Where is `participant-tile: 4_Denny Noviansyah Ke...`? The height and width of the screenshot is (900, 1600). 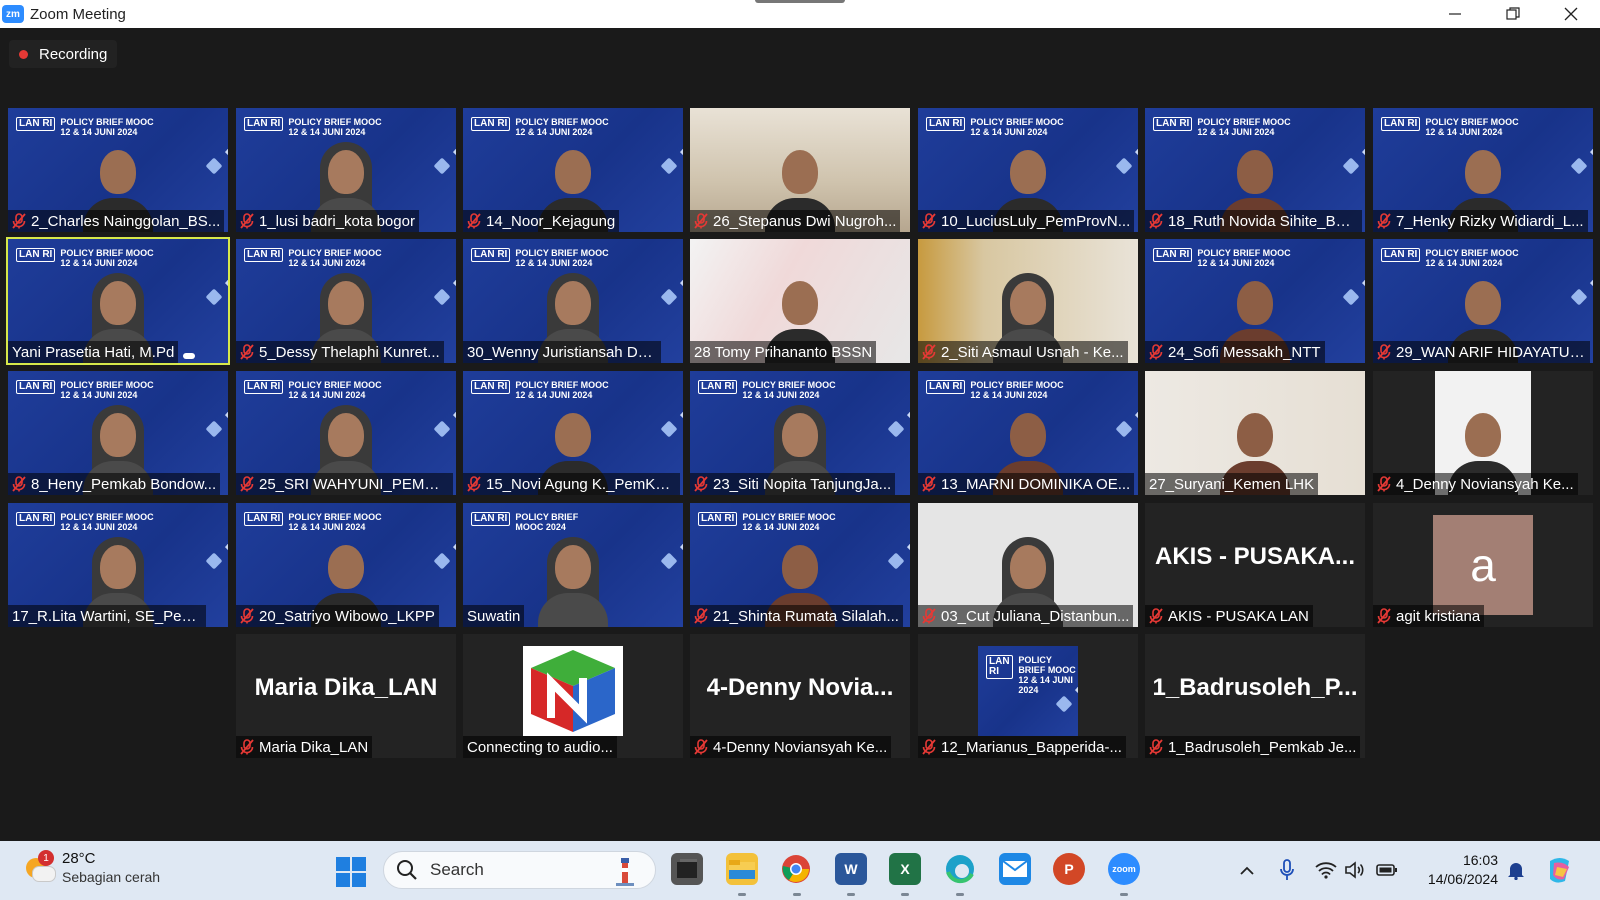
participant-tile: 4_Denny Noviansyah Ke... is located at coordinates (1483, 433).